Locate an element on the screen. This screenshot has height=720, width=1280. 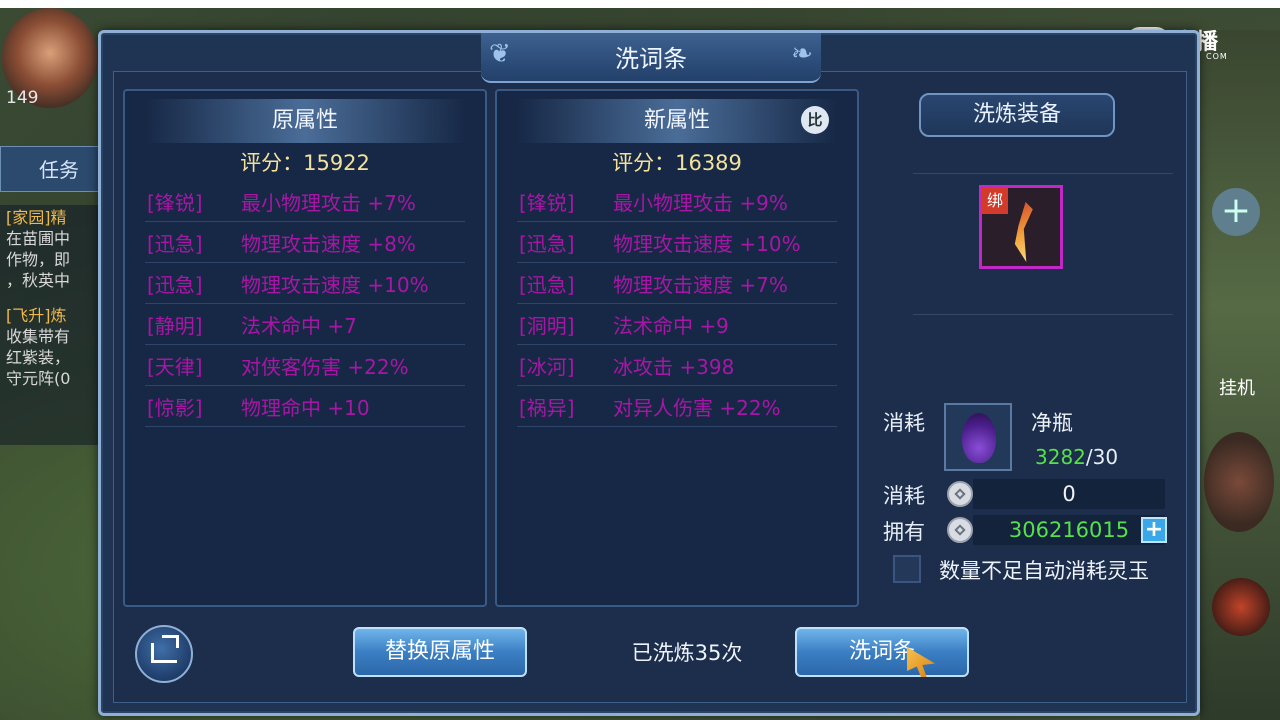
dialog-title: 洗词条 is located at coordinates (651, 59).